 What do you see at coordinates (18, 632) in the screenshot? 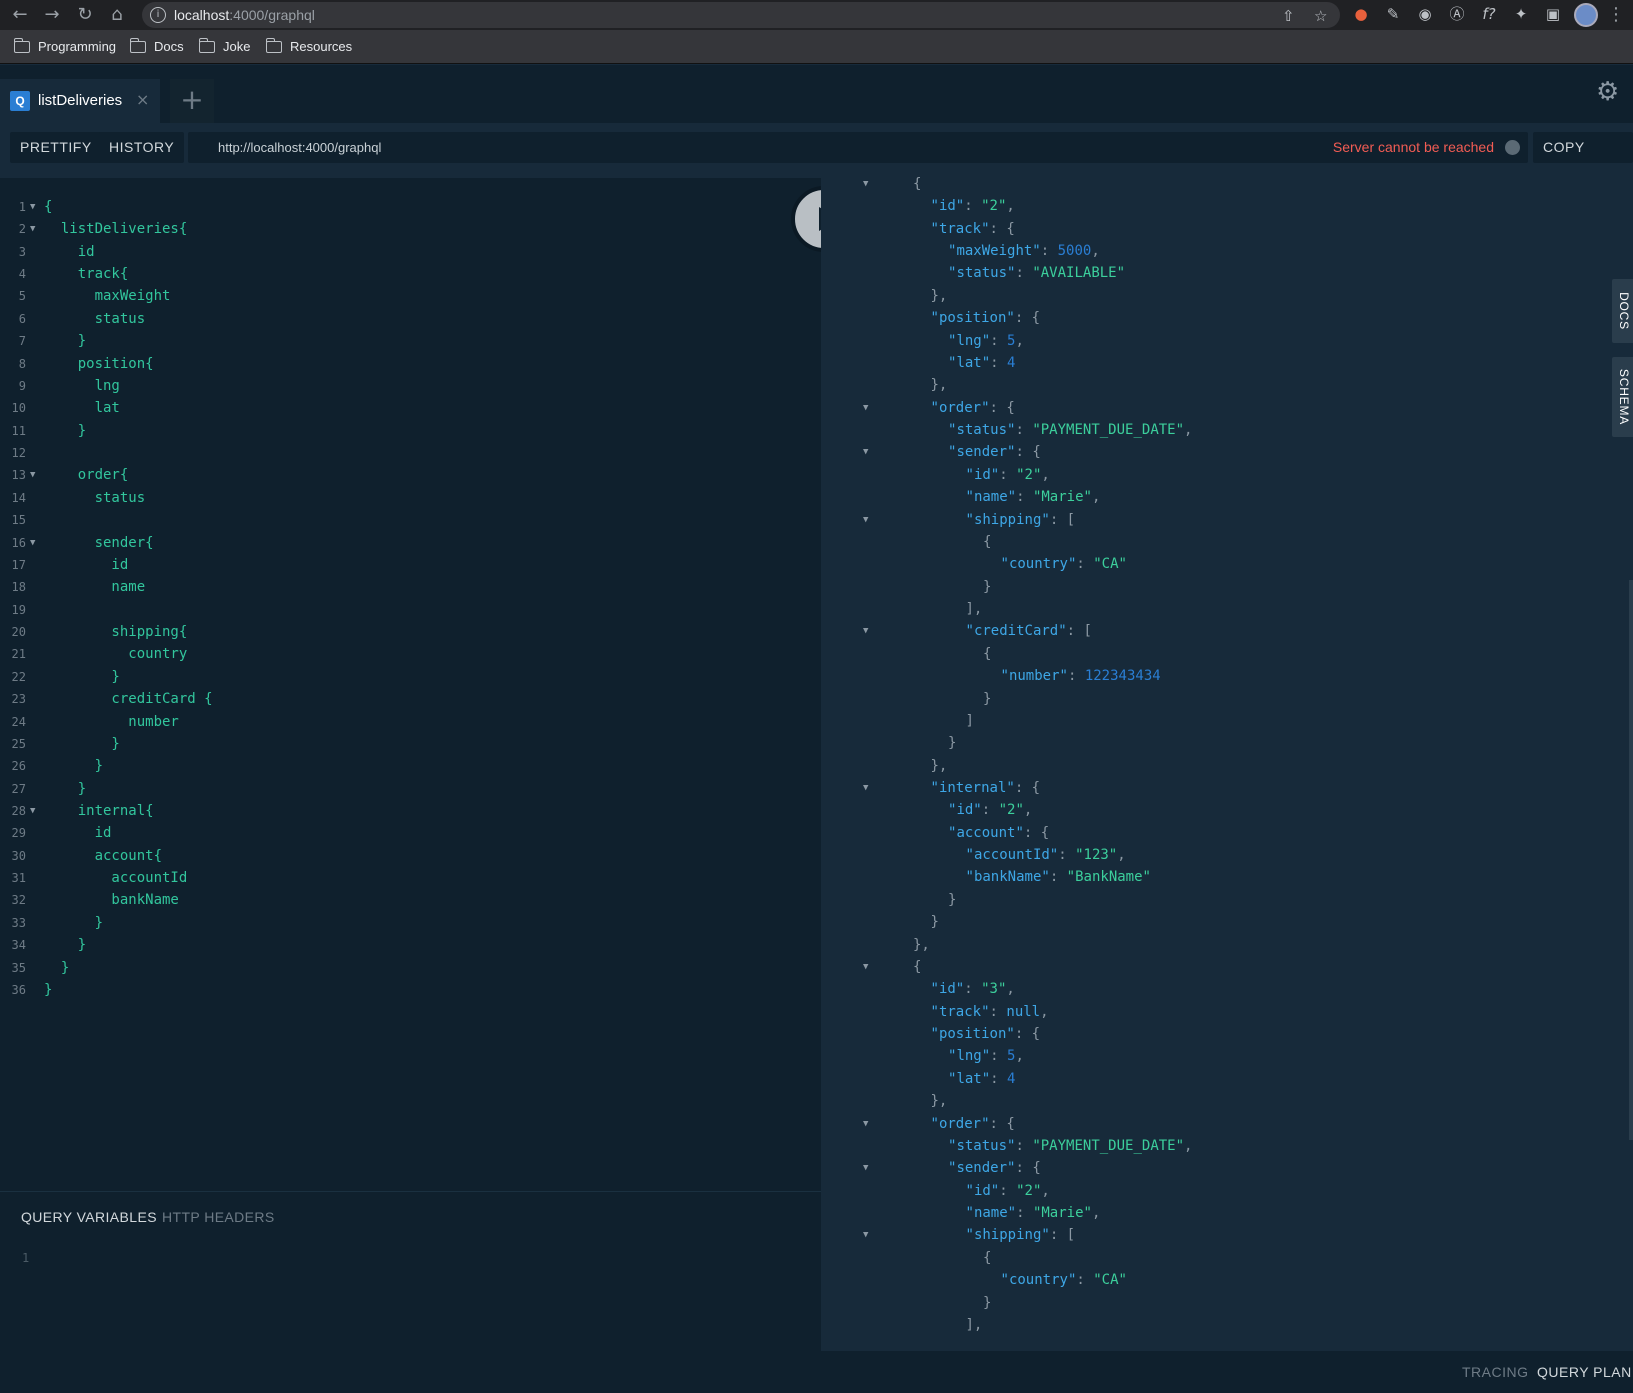
I see `line-number: 20` at bounding box center [18, 632].